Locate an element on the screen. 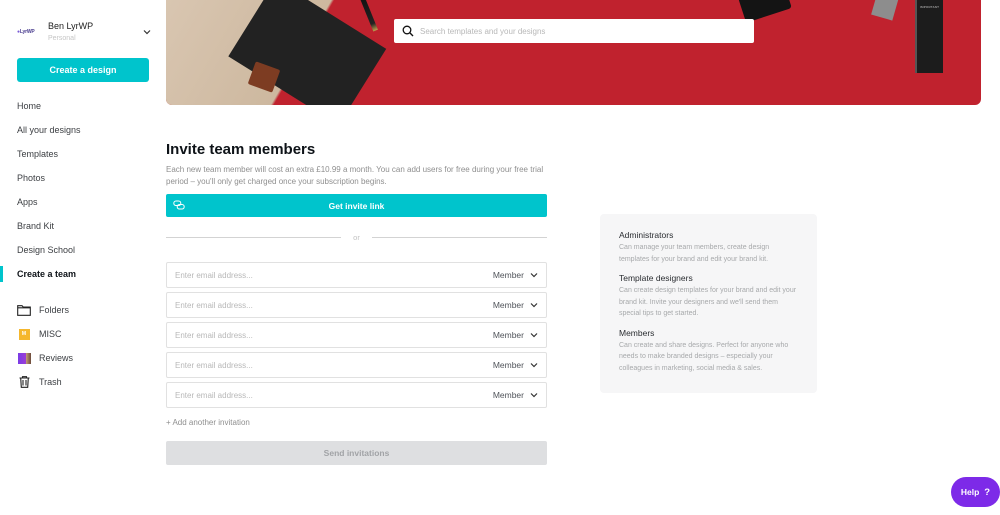  link-icon is located at coordinates (179, 205).